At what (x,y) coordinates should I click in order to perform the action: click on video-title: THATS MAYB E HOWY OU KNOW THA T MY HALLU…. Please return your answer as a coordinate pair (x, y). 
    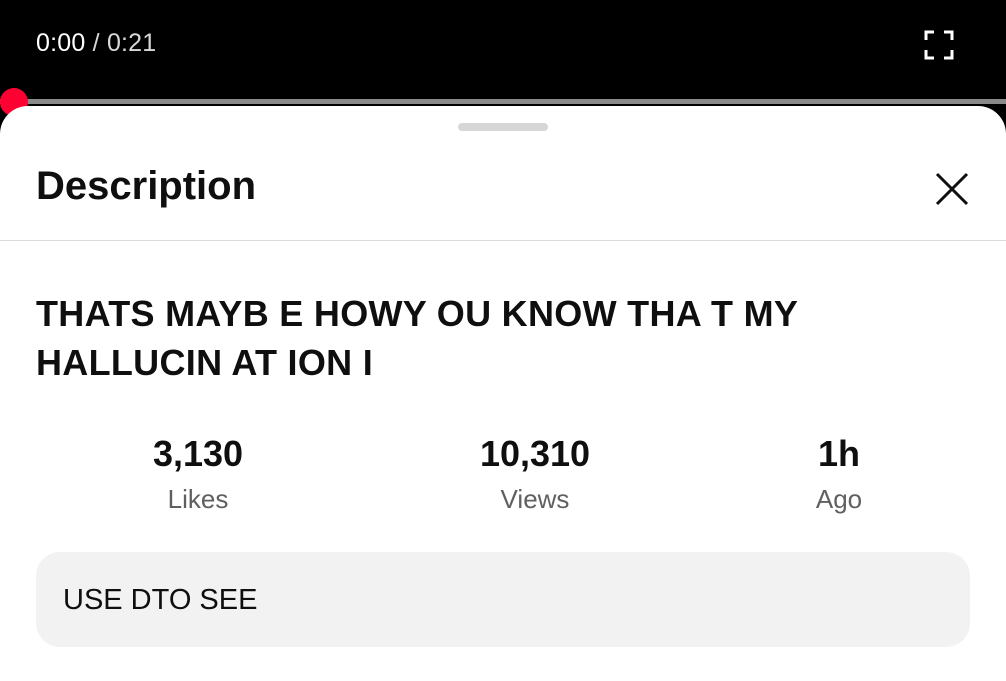
    Looking at the image, I should click on (417, 338).